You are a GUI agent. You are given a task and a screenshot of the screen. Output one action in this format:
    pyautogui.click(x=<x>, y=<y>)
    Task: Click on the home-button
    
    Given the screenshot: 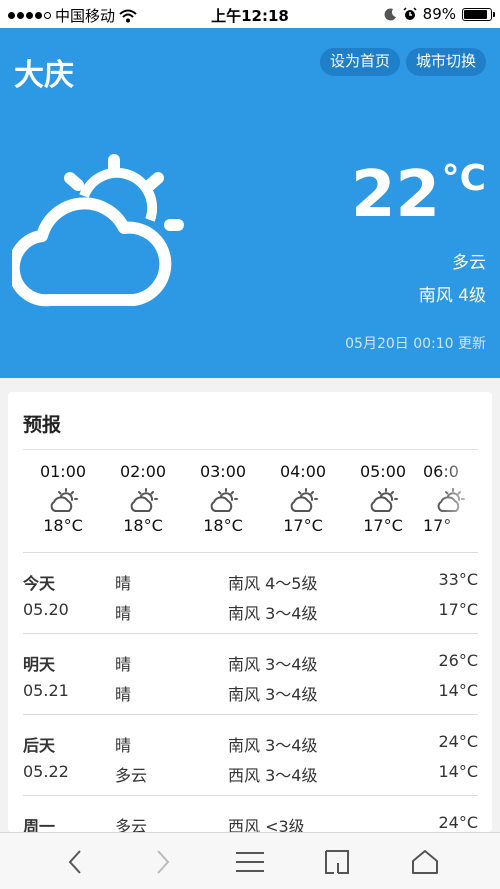 What is the action you would take?
    pyautogui.click(x=425, y=862)
    